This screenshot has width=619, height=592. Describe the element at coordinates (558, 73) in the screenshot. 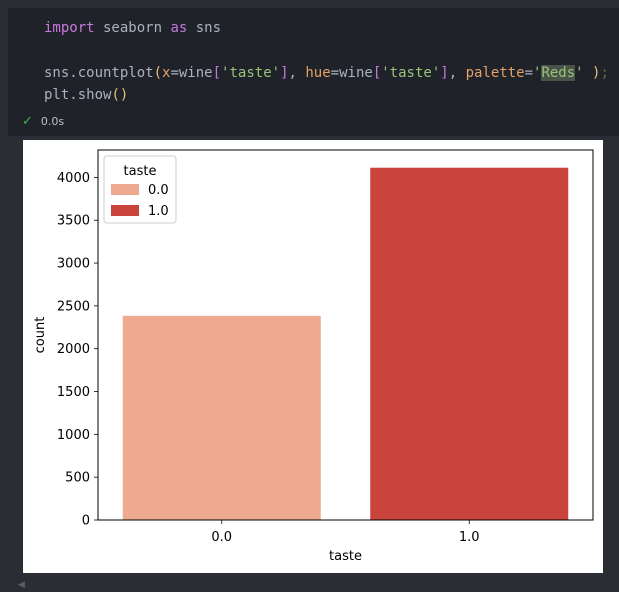

I see `string-literal-highlighted: Reds` at that location.